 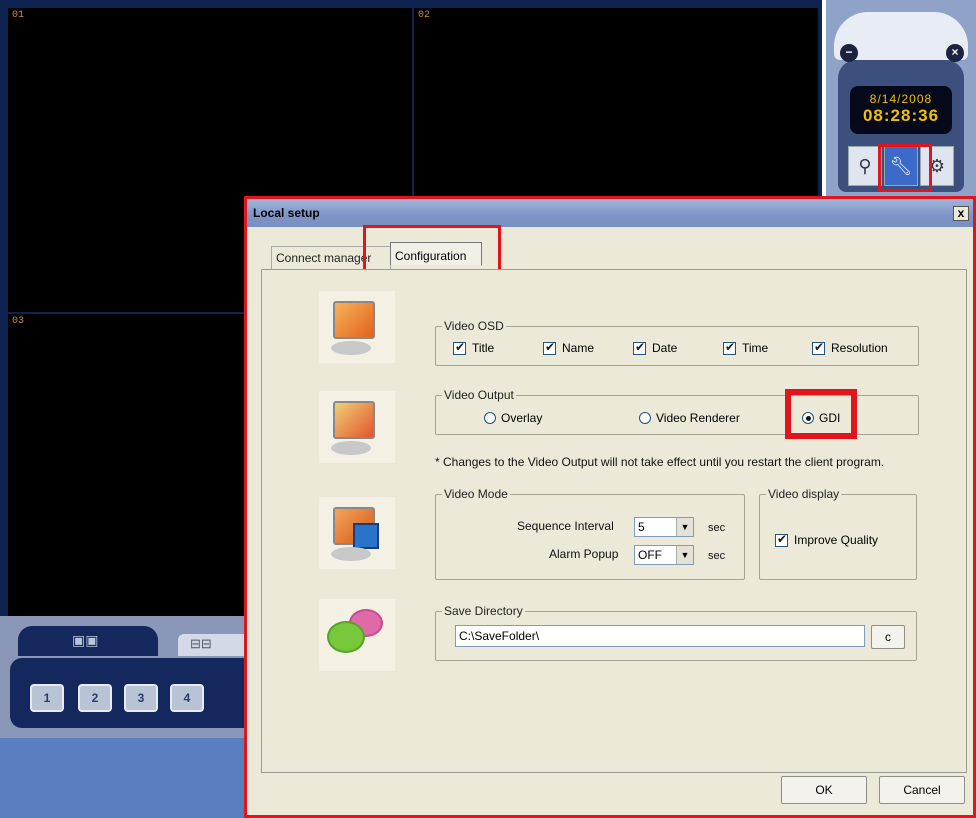 I want to click on channel-button-2: 2, so click(x=95, y=698).